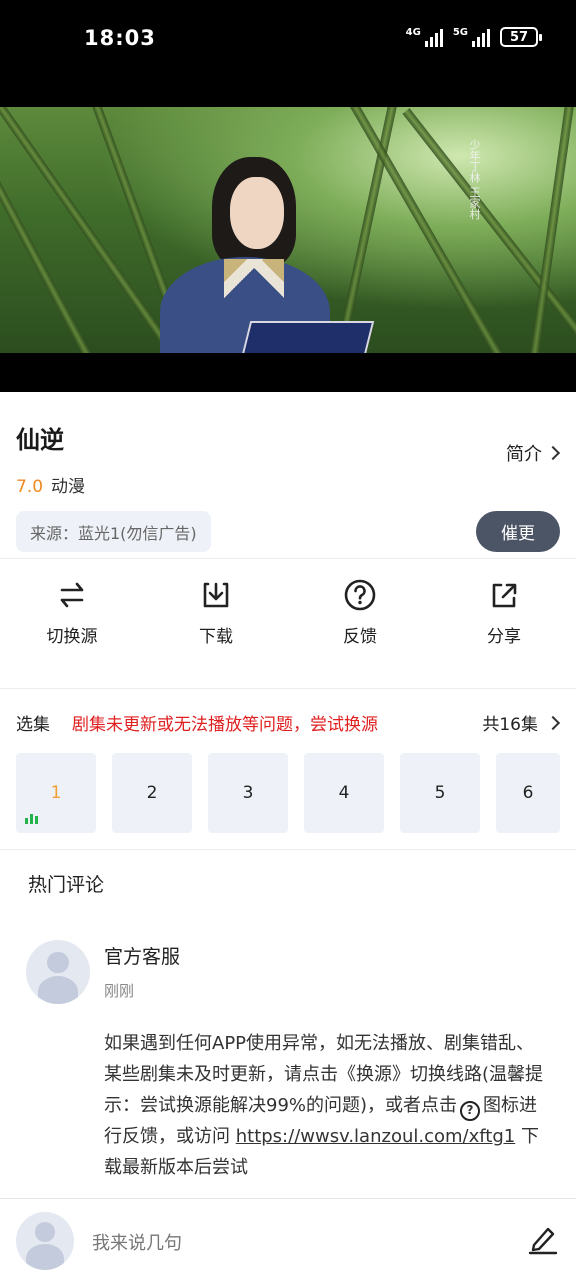  Describe the element at coordinates (360, 637) in the screenshot. I see `feedback-label: 反馈` at that location.